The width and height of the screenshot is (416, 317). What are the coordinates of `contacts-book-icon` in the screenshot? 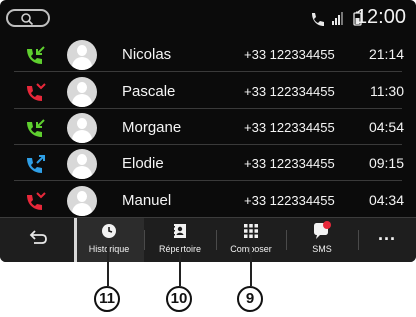 It's located at (179, 231).